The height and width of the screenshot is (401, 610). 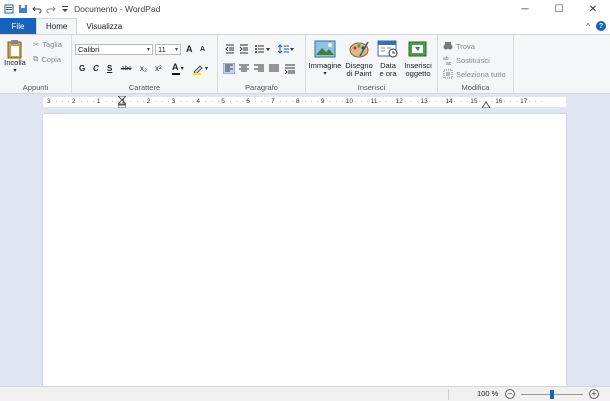 I want to click on replace-button: ab ac Sostituisci, so click(x=466, y=60).